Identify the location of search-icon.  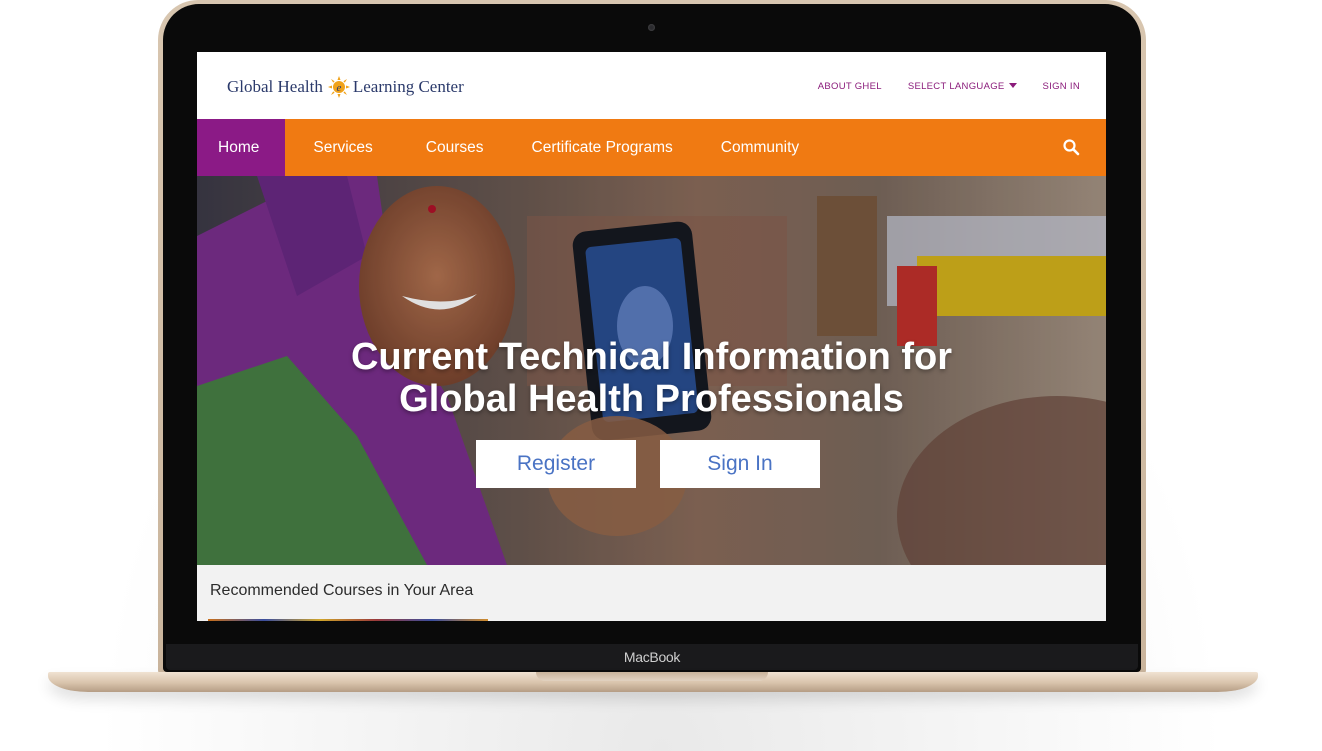
(1071, 147).